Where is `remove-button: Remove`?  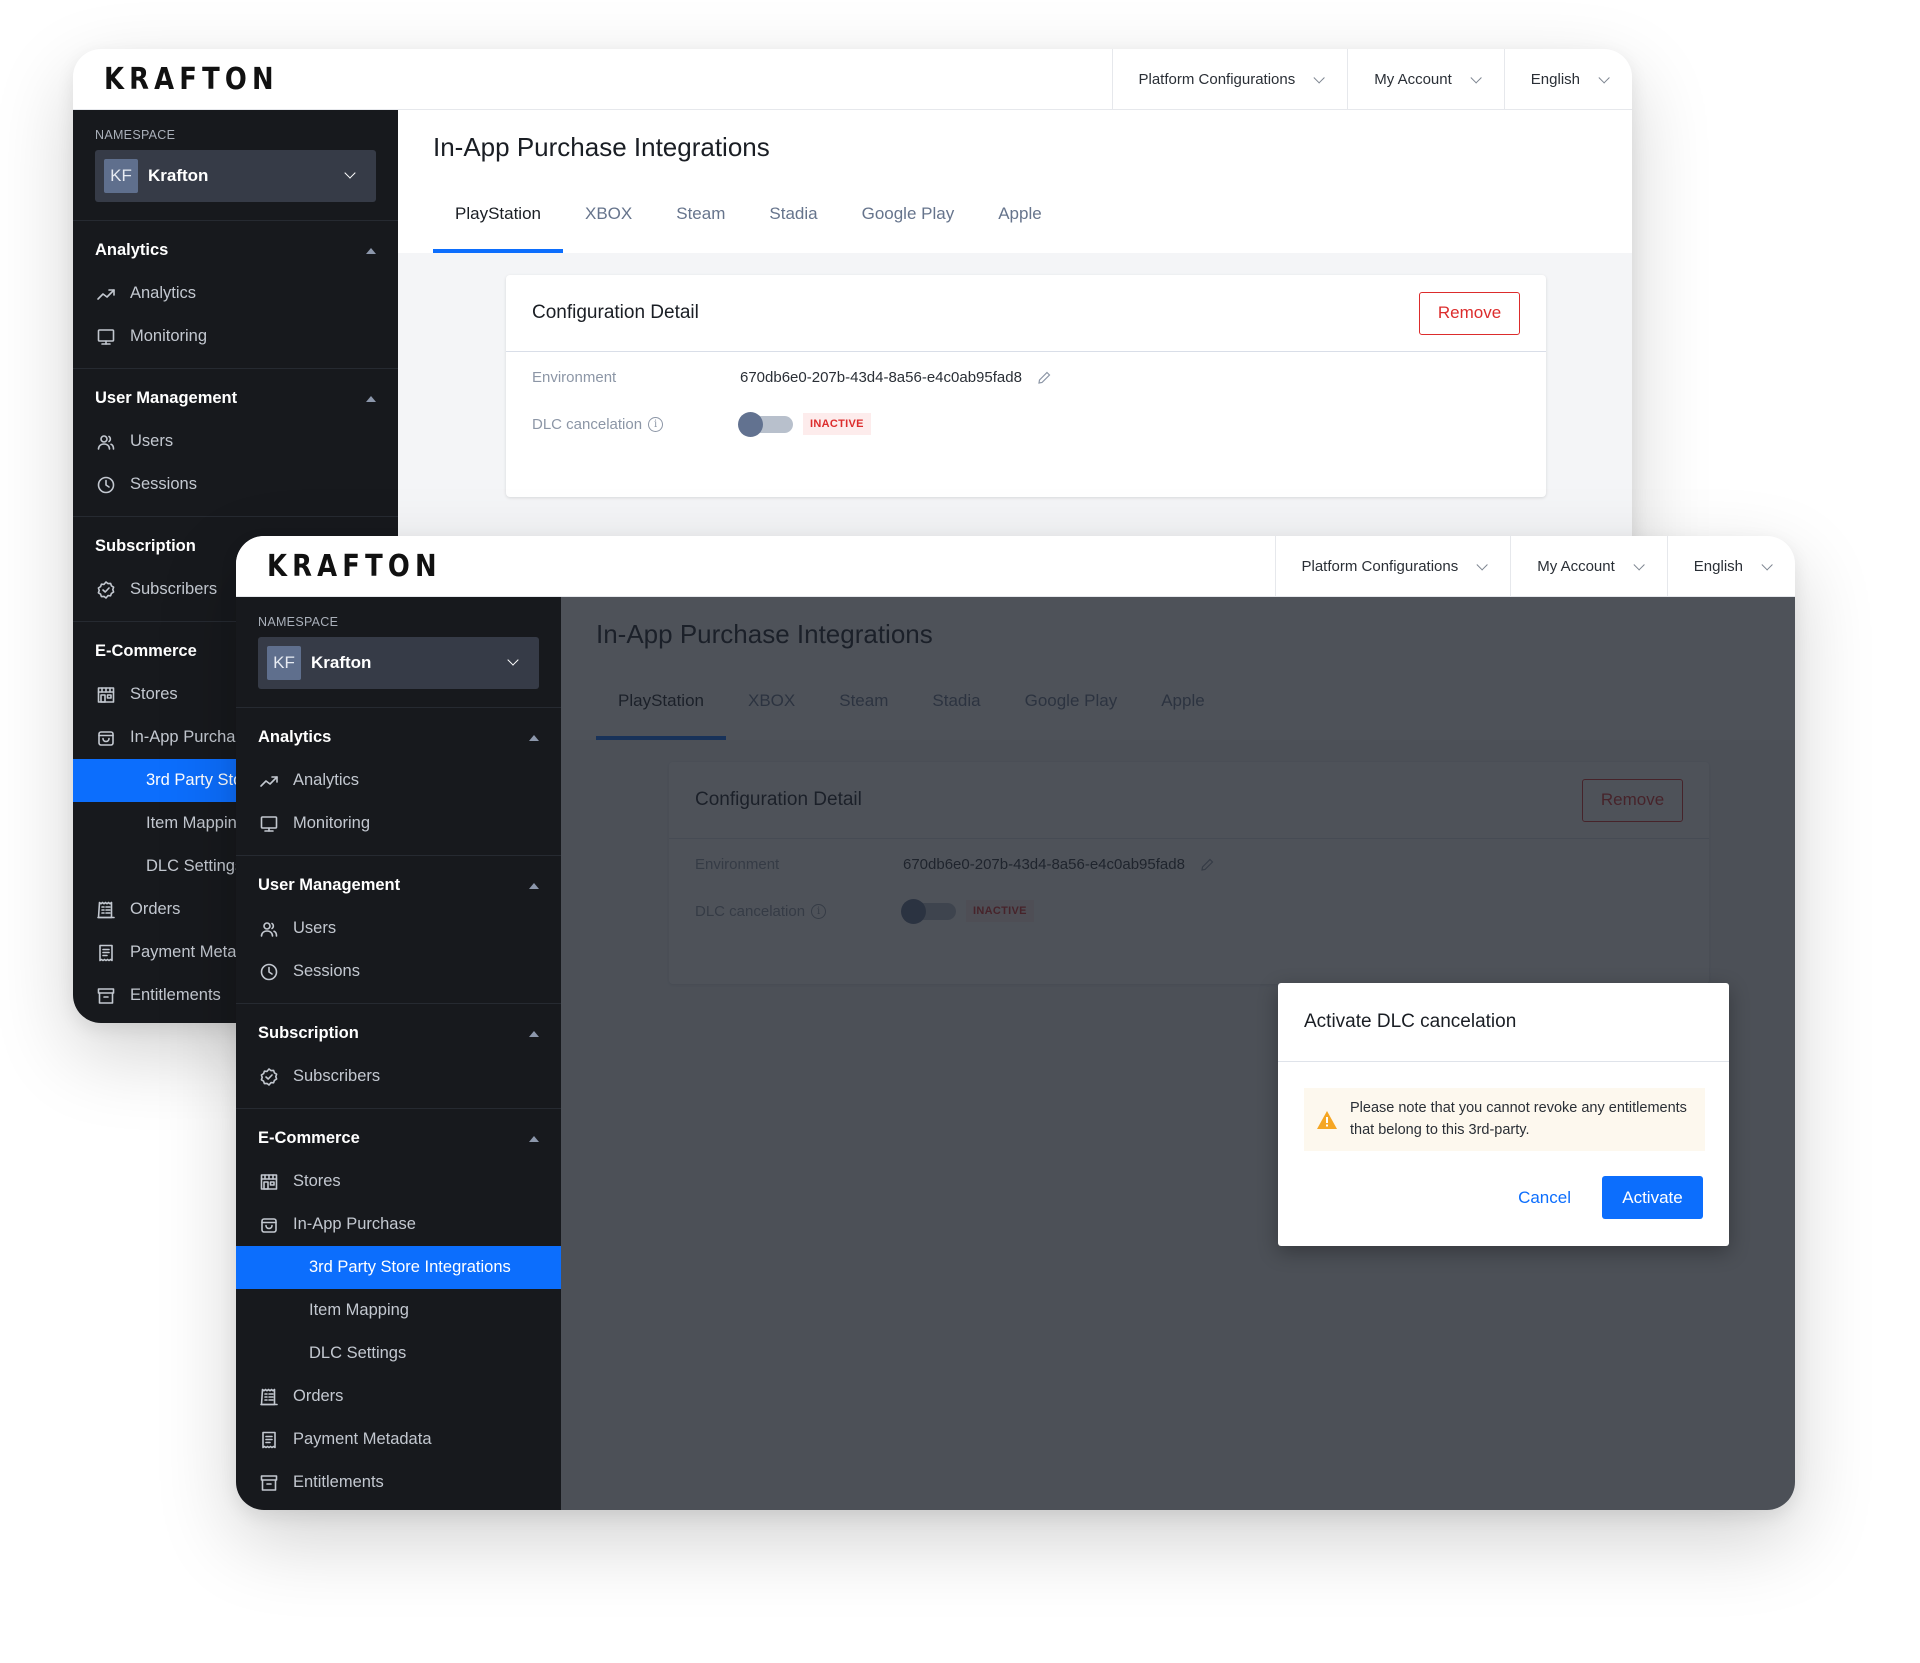 remove-button: Remove is located at coordinates (1469, 313).